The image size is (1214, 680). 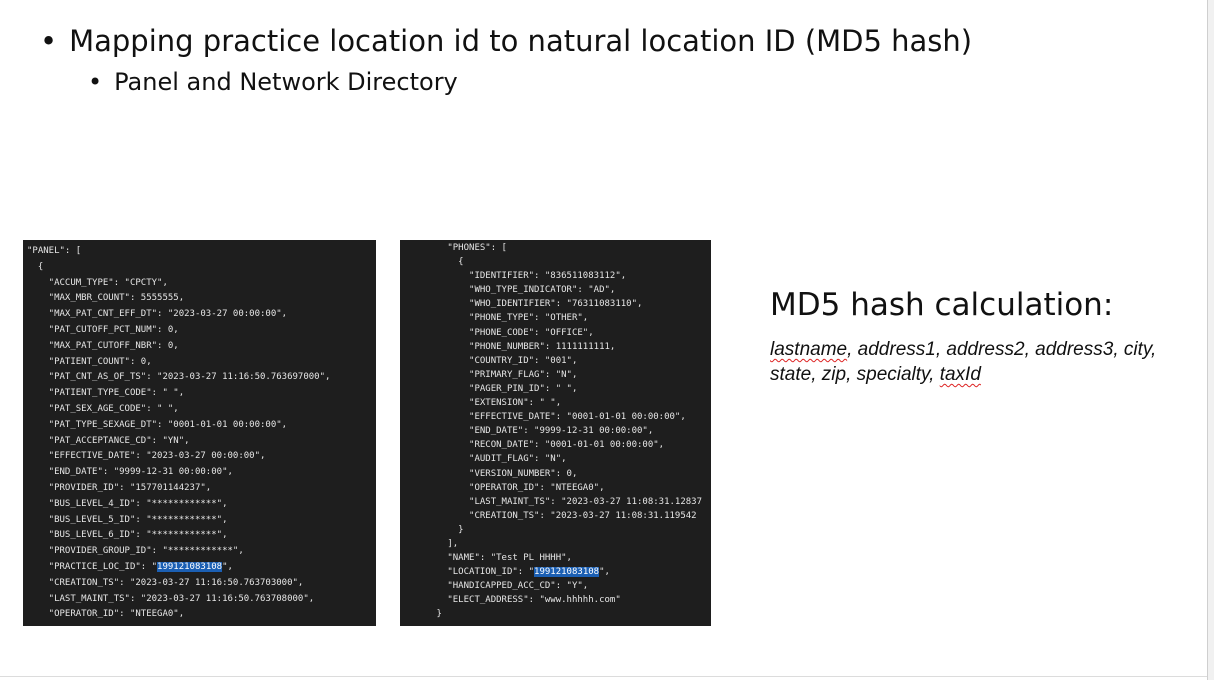 I want to click on code-line: "PROVIDER_ID": "157701144237",, so click(x=178, y=489).